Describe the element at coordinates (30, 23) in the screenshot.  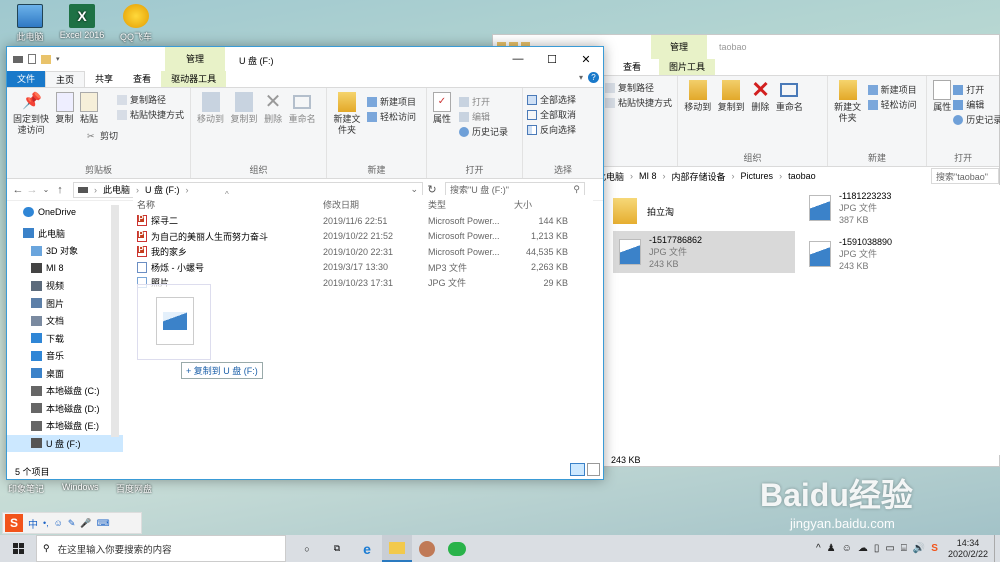
I see `desktop-icon-this-pc: 此电脑` at that location.